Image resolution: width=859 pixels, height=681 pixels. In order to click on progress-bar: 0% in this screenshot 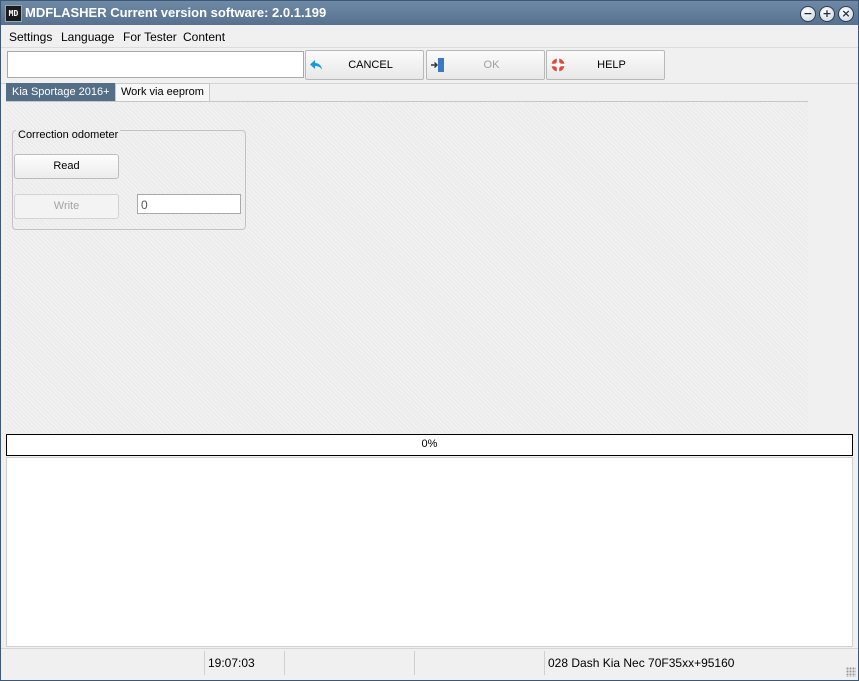, I will do `click(429, 445)`.